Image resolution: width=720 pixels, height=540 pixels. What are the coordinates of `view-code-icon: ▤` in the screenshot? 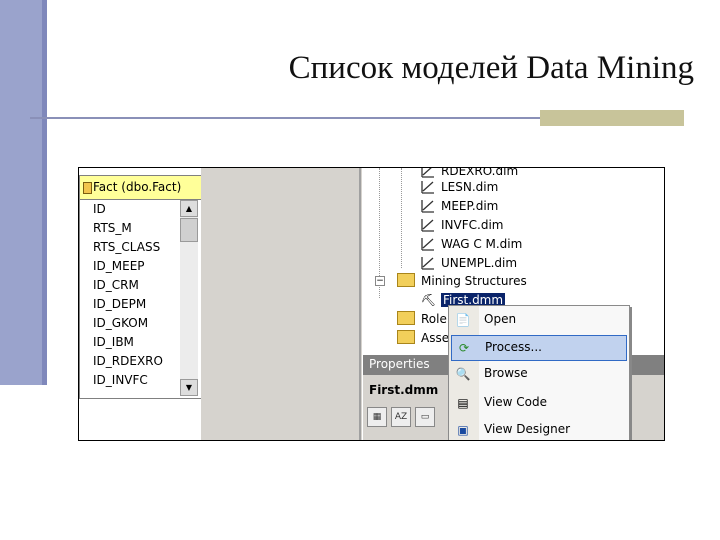 It's located at (463, 403).